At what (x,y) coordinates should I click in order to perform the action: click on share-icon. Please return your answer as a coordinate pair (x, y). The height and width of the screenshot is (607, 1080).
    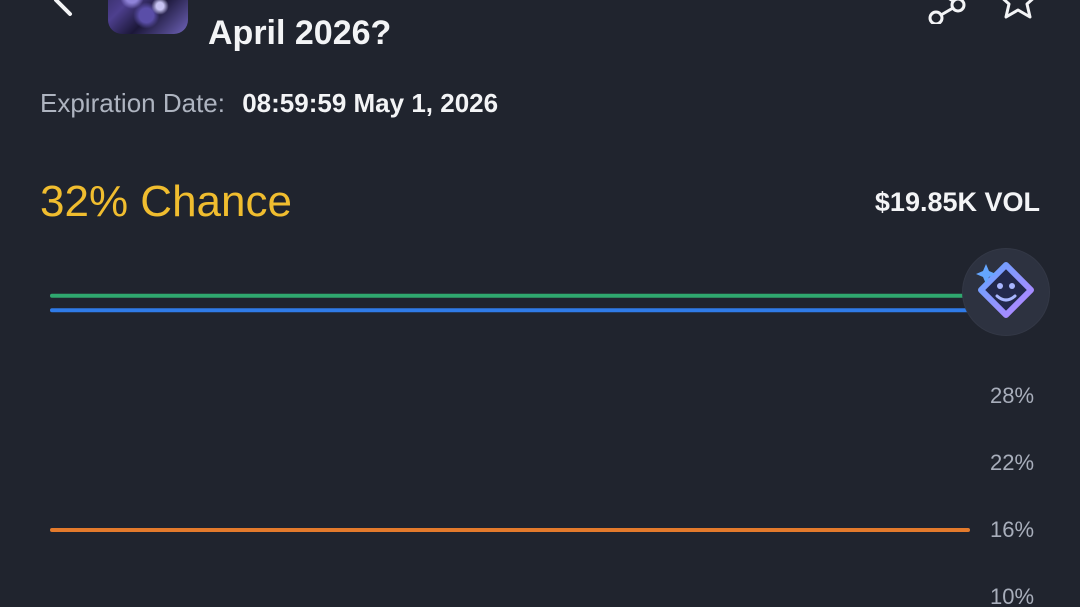
    Looking at the image, I should click on (947, 13).